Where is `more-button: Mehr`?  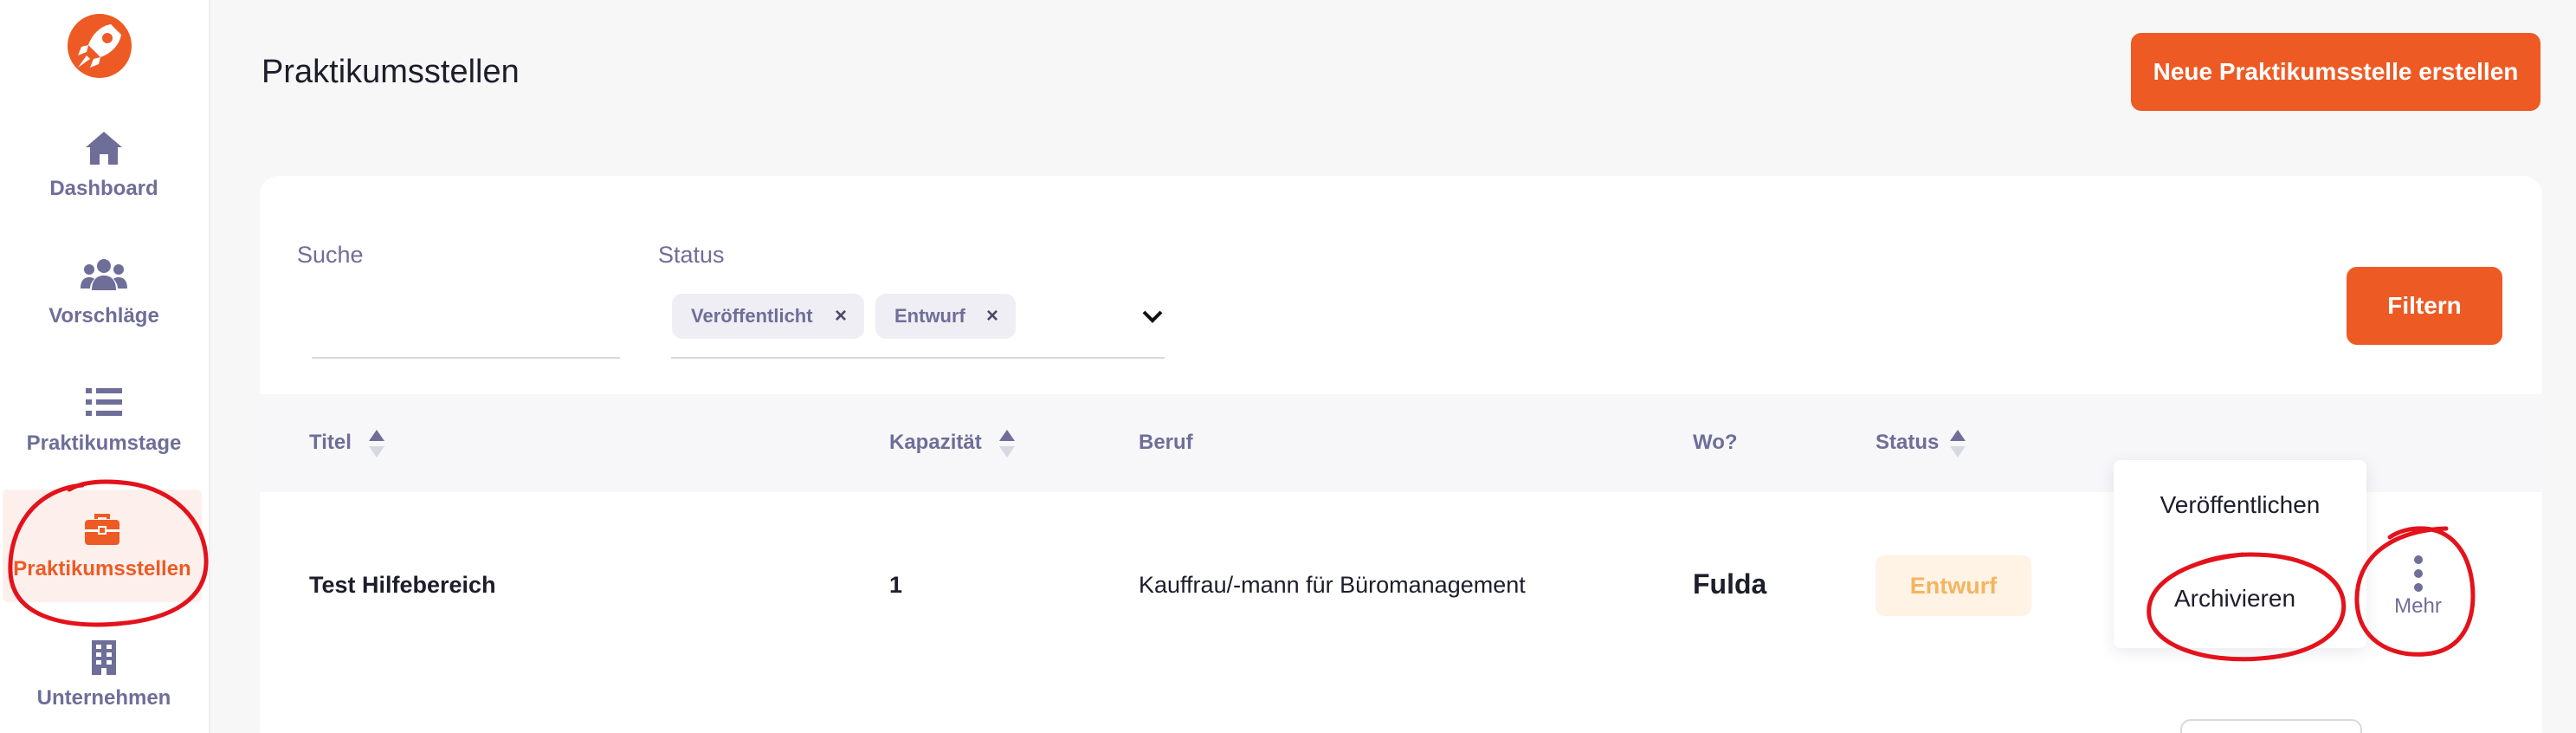
more-button: Mehr is located at coordinates (2418, 593).